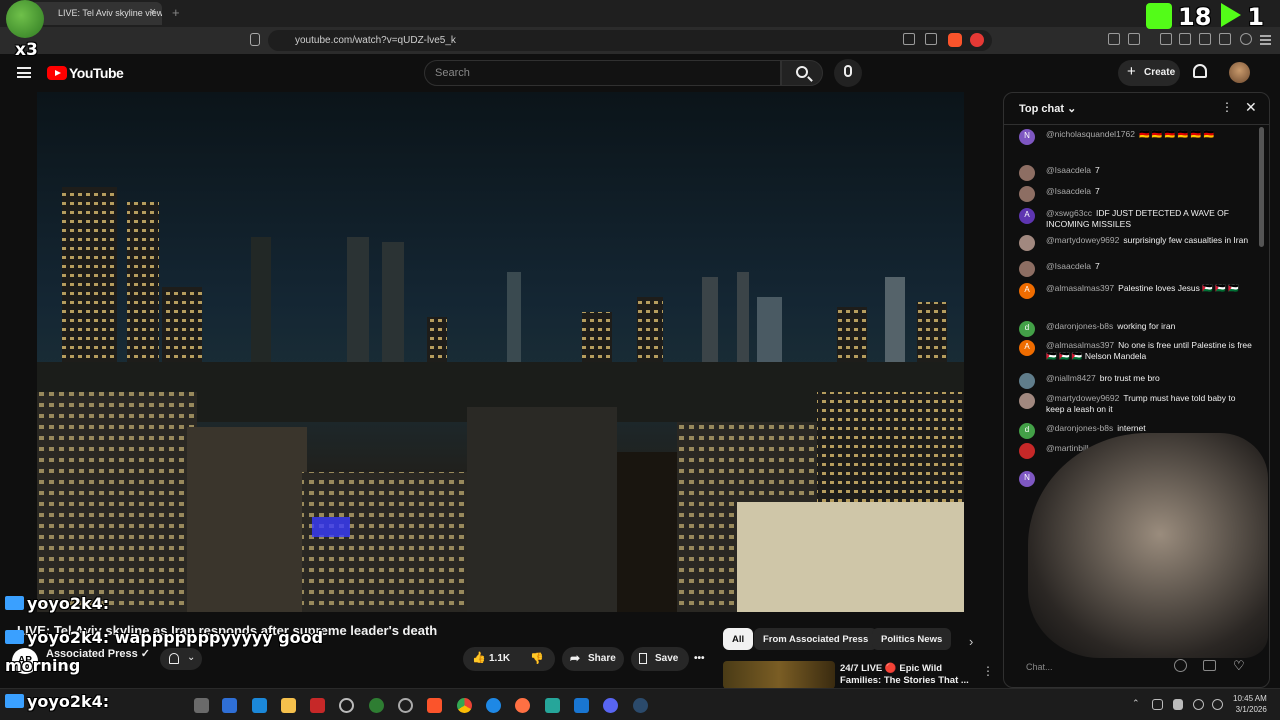 This screenshot has height=720, width=1280. What do you see at coordinates (1198, 704) in the screenshot?
I see `network-icon` at bounding box center [1198, 704].